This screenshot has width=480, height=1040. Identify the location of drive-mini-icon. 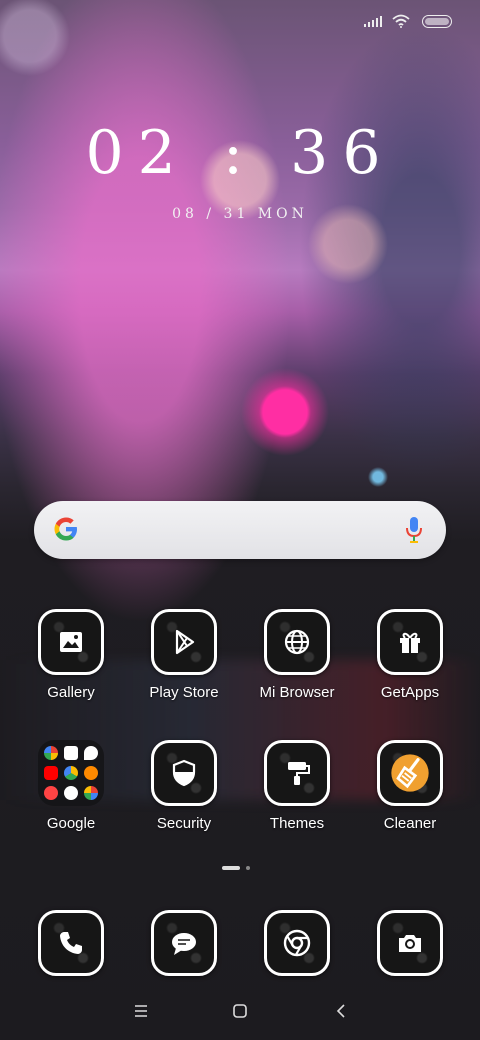
(71, 773).